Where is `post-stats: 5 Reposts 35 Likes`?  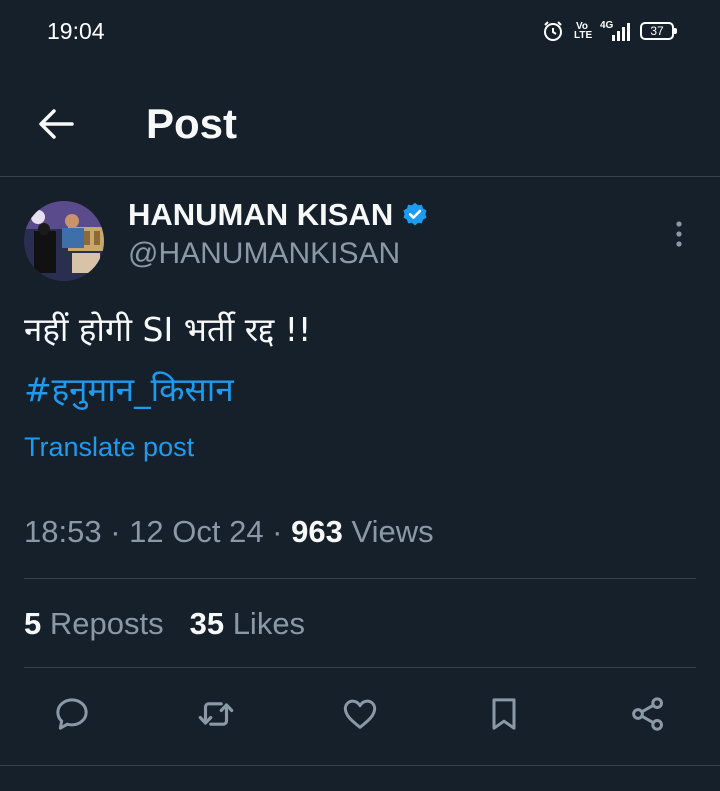
post-stats: 5 Reposts 35 Likes is located at coordinates (164, 624).